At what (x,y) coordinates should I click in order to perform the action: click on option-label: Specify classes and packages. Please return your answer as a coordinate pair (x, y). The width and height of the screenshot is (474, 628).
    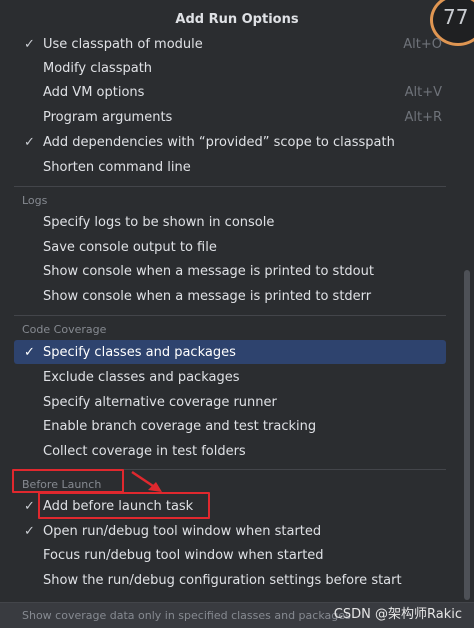
    Looking at the image, I should click on (139, 352).